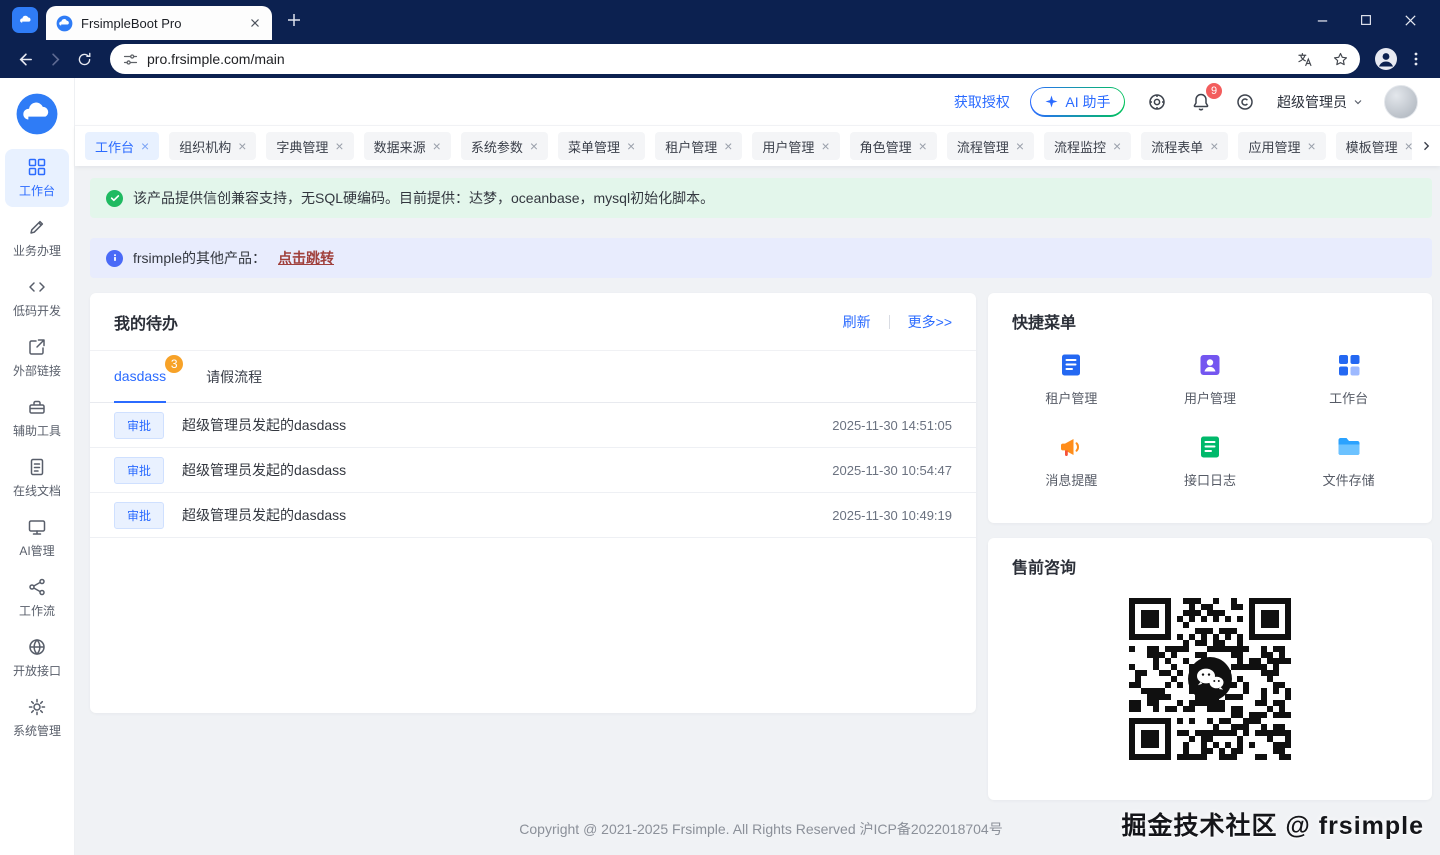 Image resolution: width=1440 pixels, height=855 pixels. I want to click on settings-icon, so click(1157, 102).